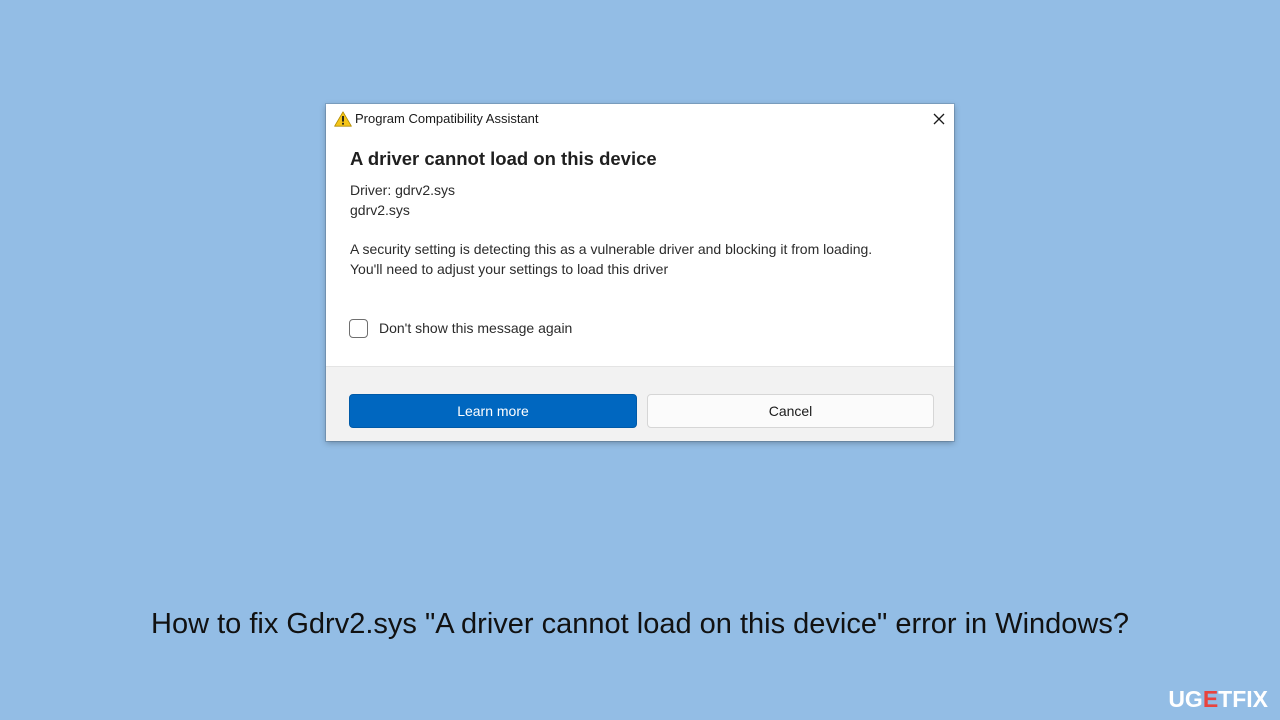 The height and width of the screenshot is (720, 1280). Describe the element at coordinates (1210, 699) in the screenshot. I see `logo-part-2: E` at that location.